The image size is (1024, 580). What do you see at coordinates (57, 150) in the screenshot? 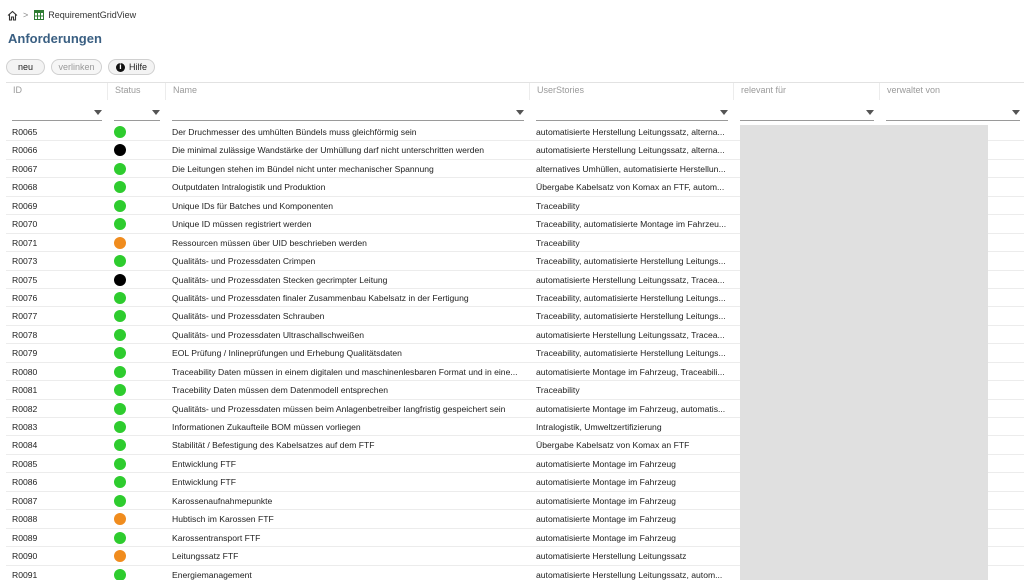
I see `cell-id: R0066` at bounding box center [57, 150].